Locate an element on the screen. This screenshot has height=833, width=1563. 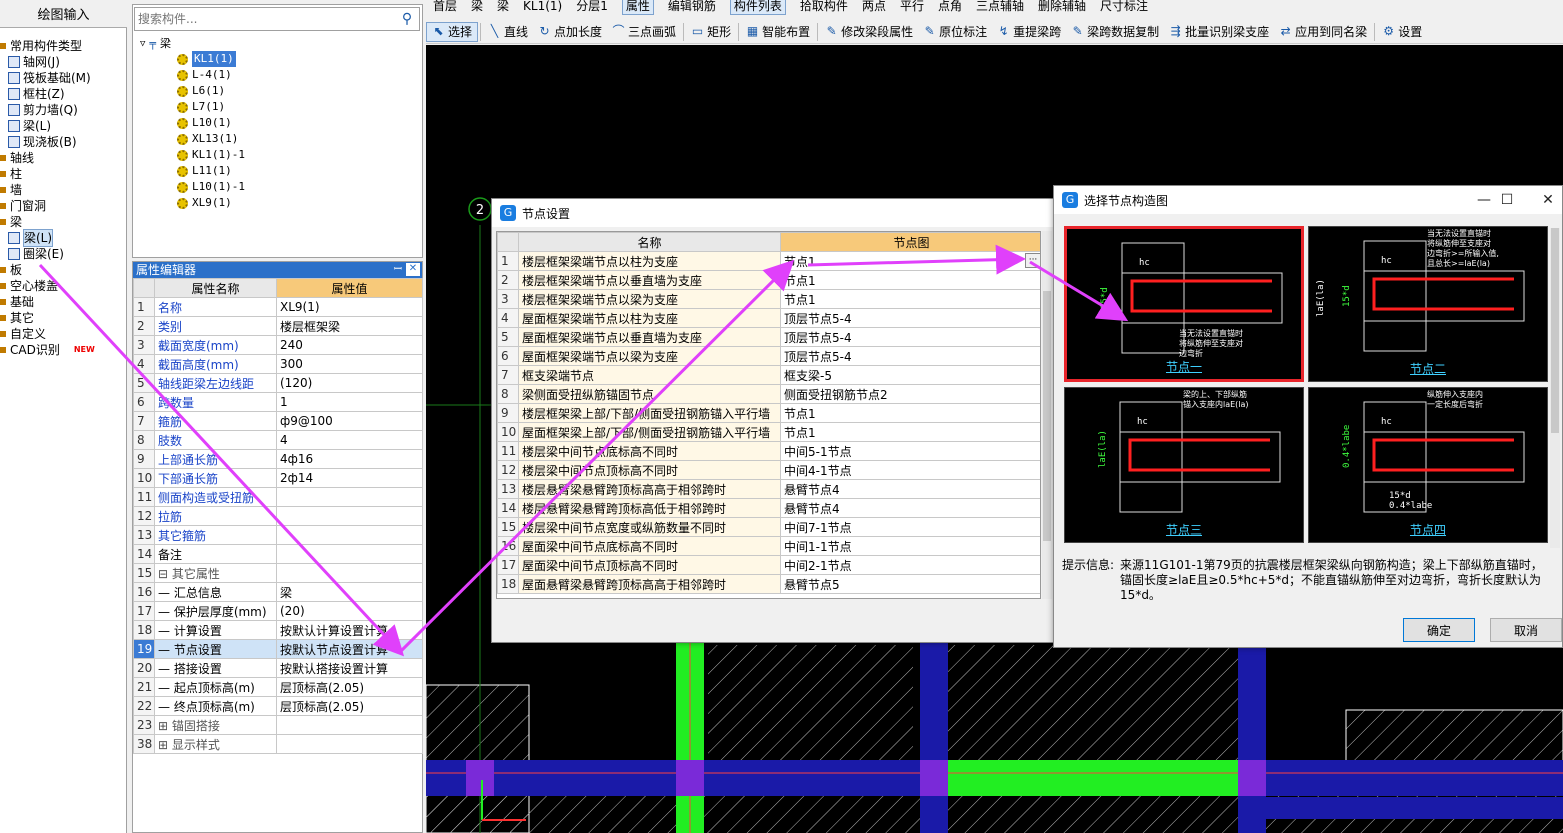
property-value: 4ф16 is located at coordinates (349, 459).